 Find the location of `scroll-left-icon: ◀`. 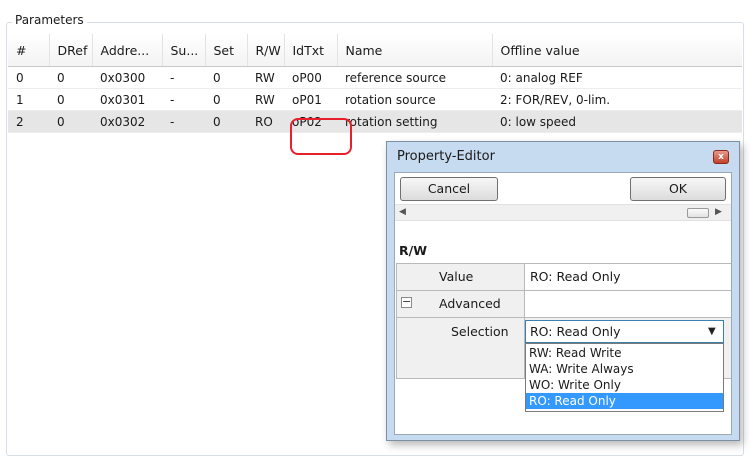

scroll-left-icon: ◀ is located at coordinates (402, 212).